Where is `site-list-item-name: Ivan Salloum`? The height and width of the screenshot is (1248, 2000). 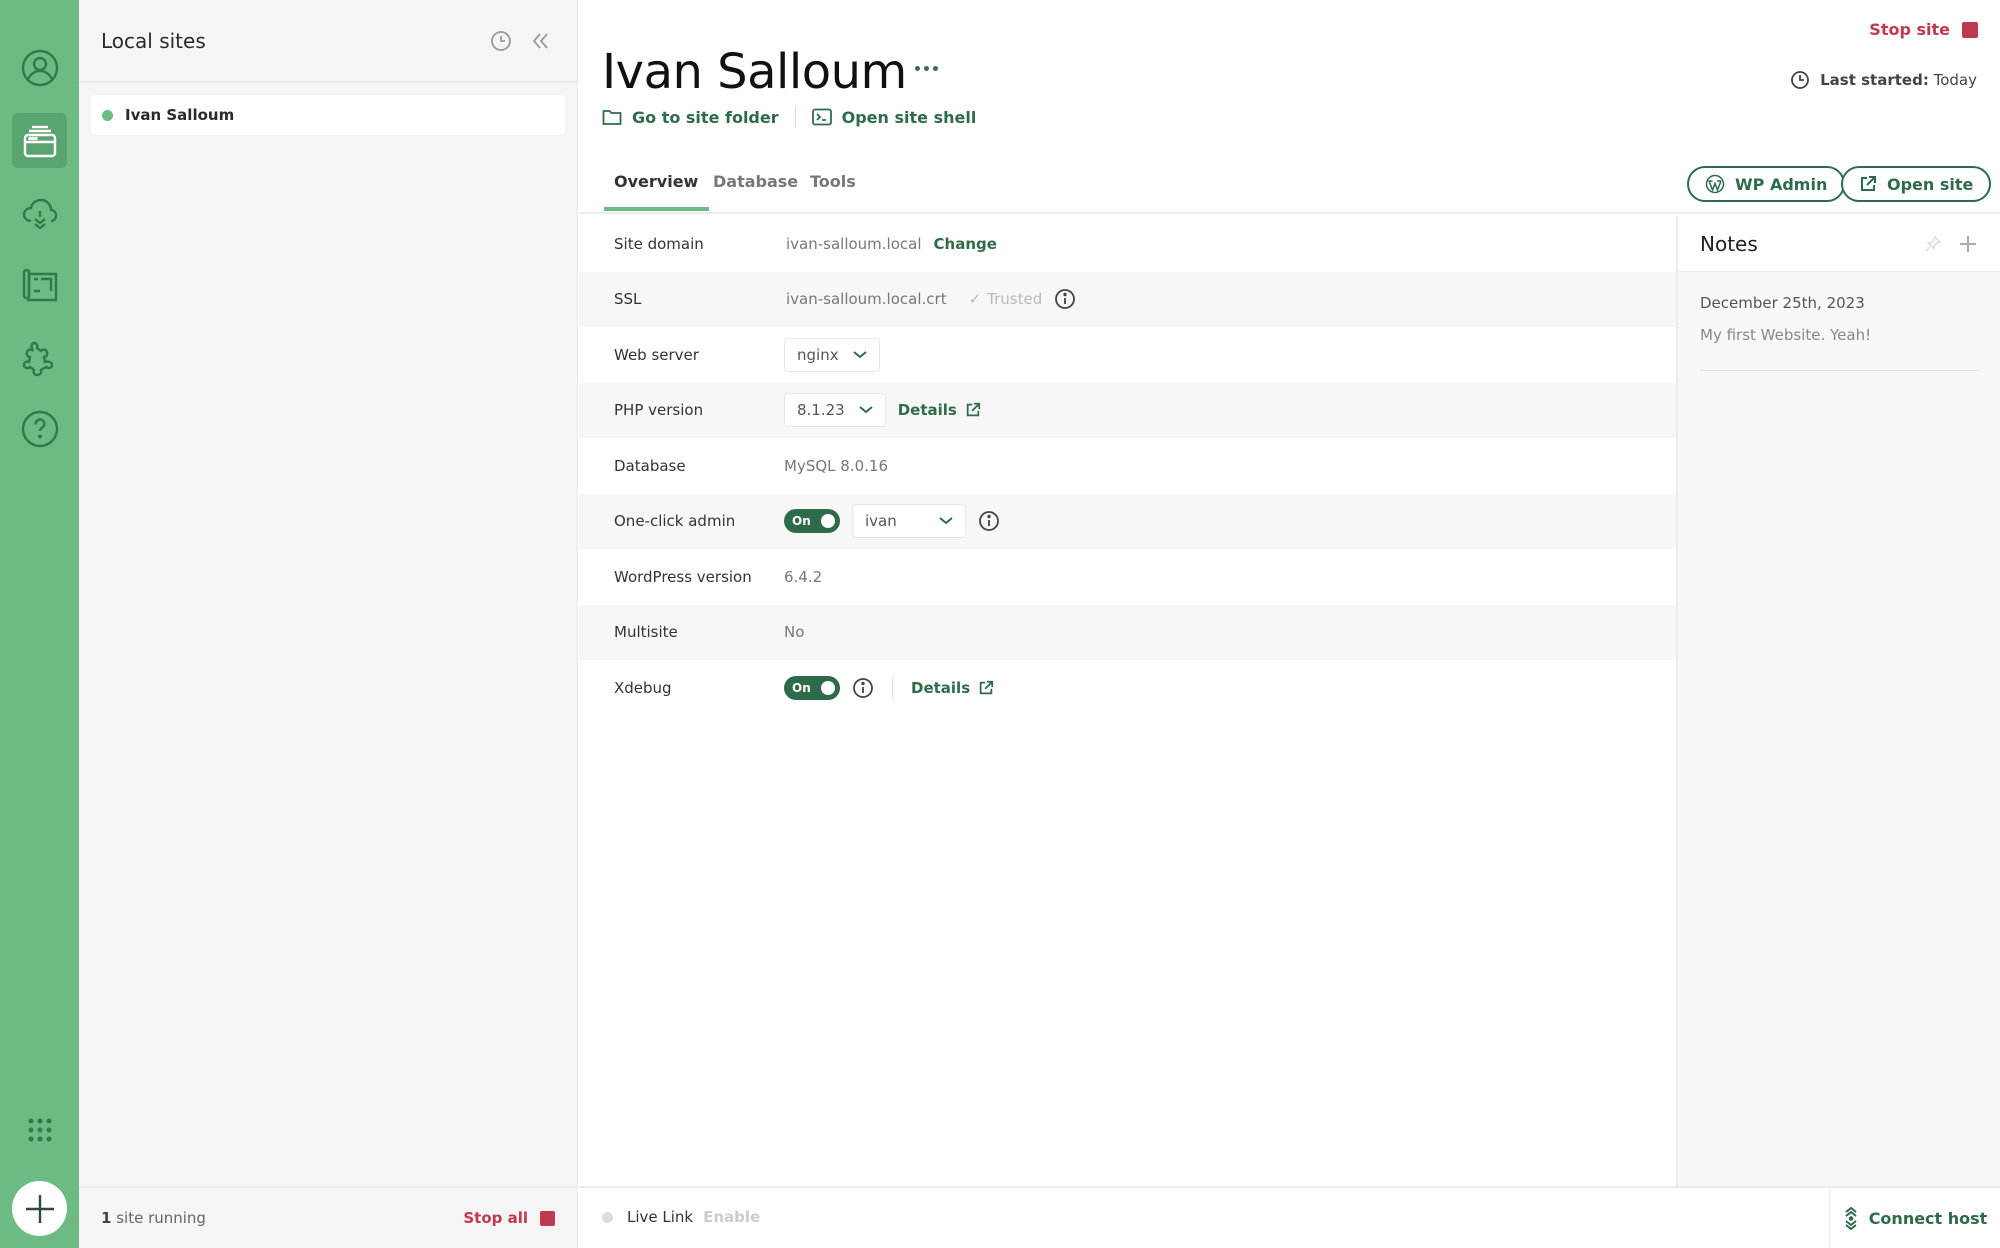 site-list-item-name: Ivan Salloum is located at coordinates (180, 115).